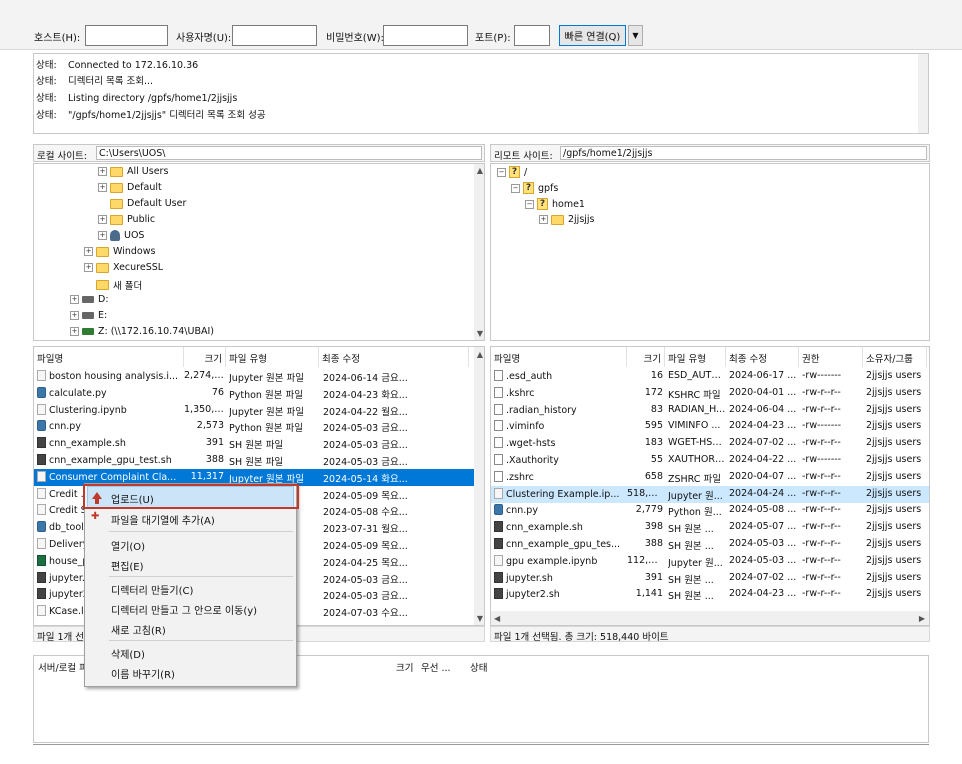  I want to click on tree-item: + D:, so click(89, 299).